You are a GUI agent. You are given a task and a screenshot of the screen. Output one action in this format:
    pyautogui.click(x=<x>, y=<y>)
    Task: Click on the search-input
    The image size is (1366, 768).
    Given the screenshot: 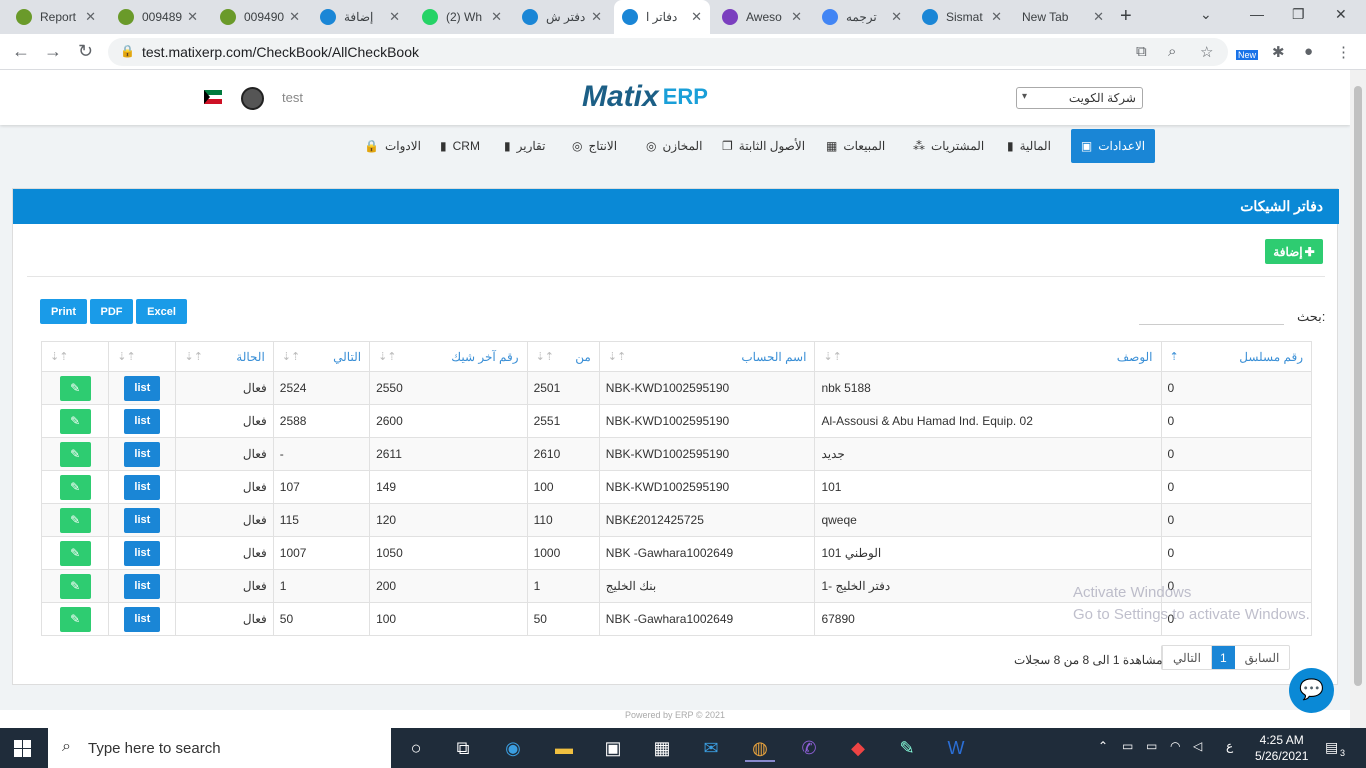 What is the action you would take?
    pyautogui.click(x=1211, y=315)
    